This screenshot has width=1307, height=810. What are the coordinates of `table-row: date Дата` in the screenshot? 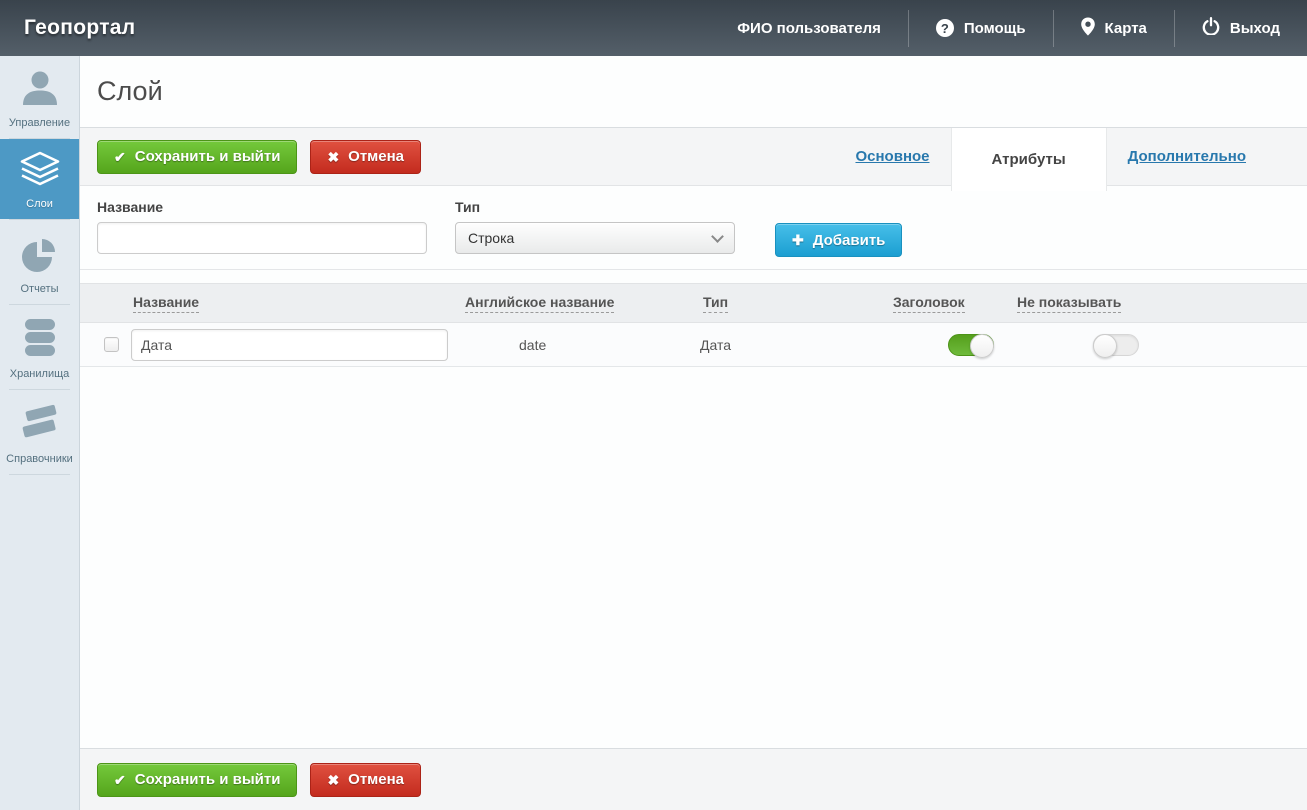 It's located at (693, 345).